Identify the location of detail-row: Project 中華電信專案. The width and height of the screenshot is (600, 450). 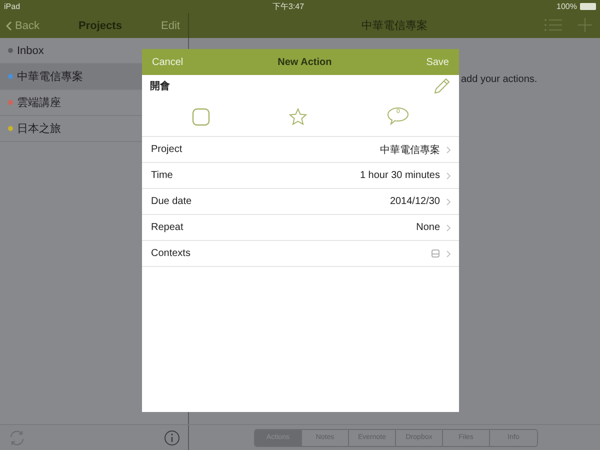
(300, 150).